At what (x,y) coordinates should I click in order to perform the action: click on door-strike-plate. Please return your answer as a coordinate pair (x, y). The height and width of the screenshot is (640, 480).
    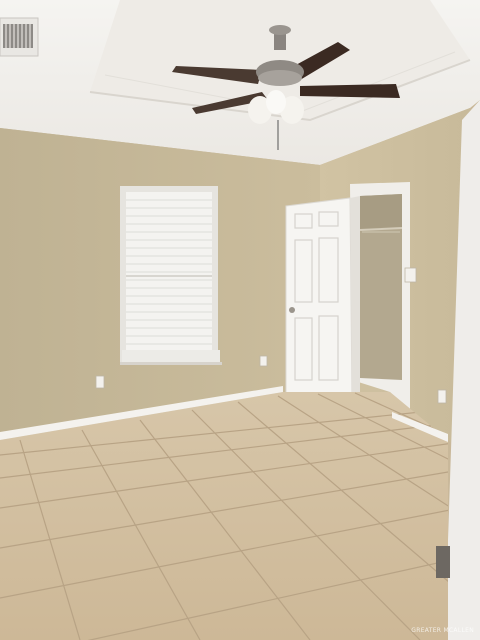
    Looking at the image, I should click on (443, 562).